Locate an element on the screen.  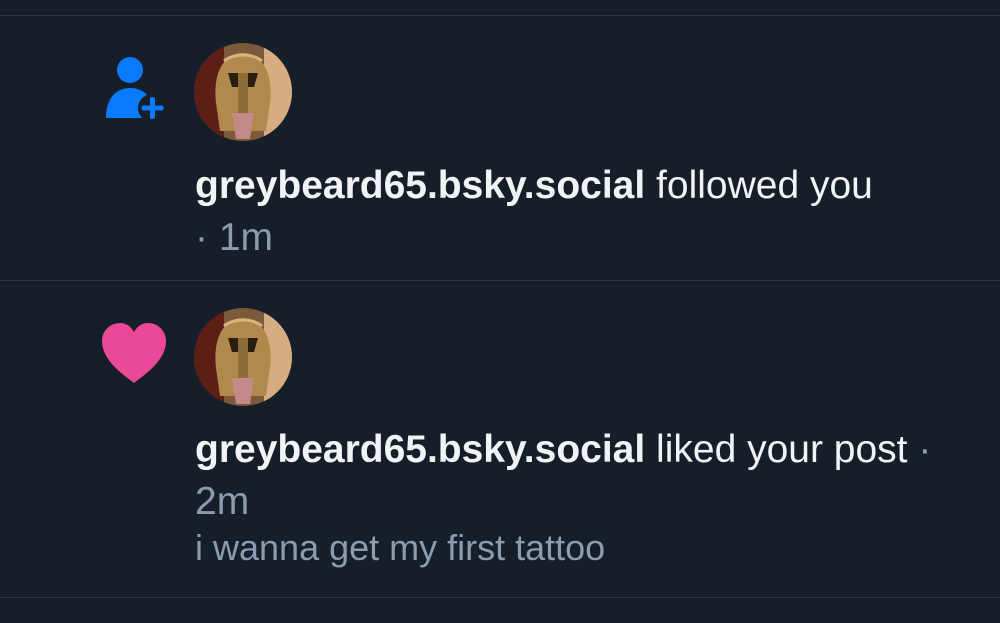
post-preview: i wanna get my first tattoo is located at coordinates (400, 548).